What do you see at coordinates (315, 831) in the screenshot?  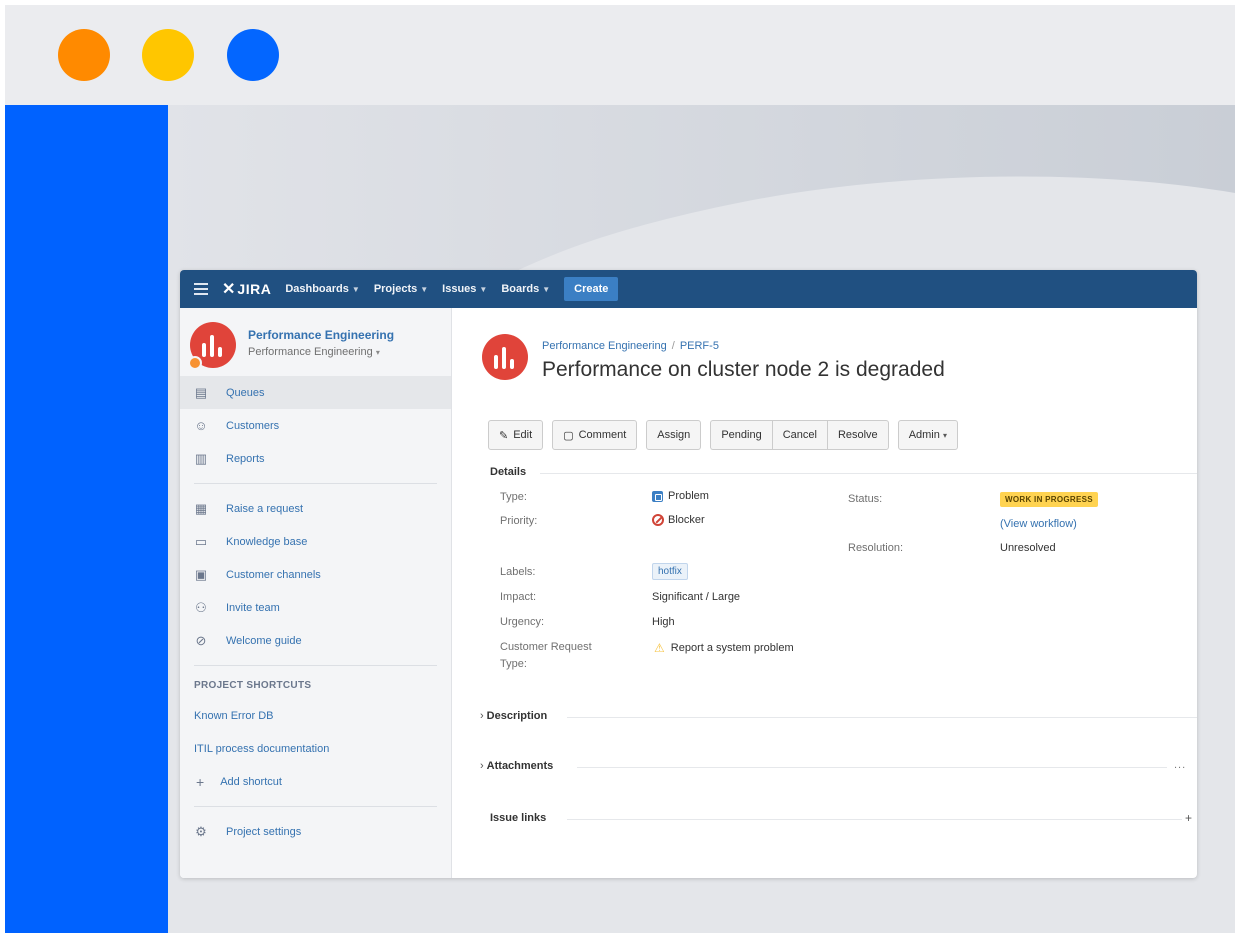 I see `sidebar-item-project-settings: ⚙ Project settings` at bounding box center [315, 831].